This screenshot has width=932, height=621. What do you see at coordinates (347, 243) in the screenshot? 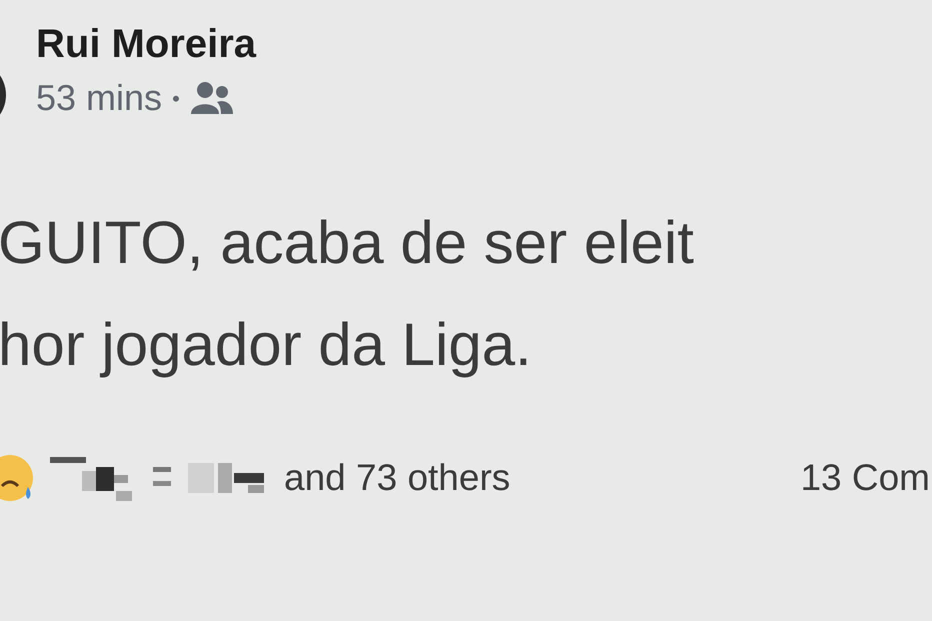
I see `post-text-line: GUITO, acaba de ser eleit` at bounding box center [347, 243].